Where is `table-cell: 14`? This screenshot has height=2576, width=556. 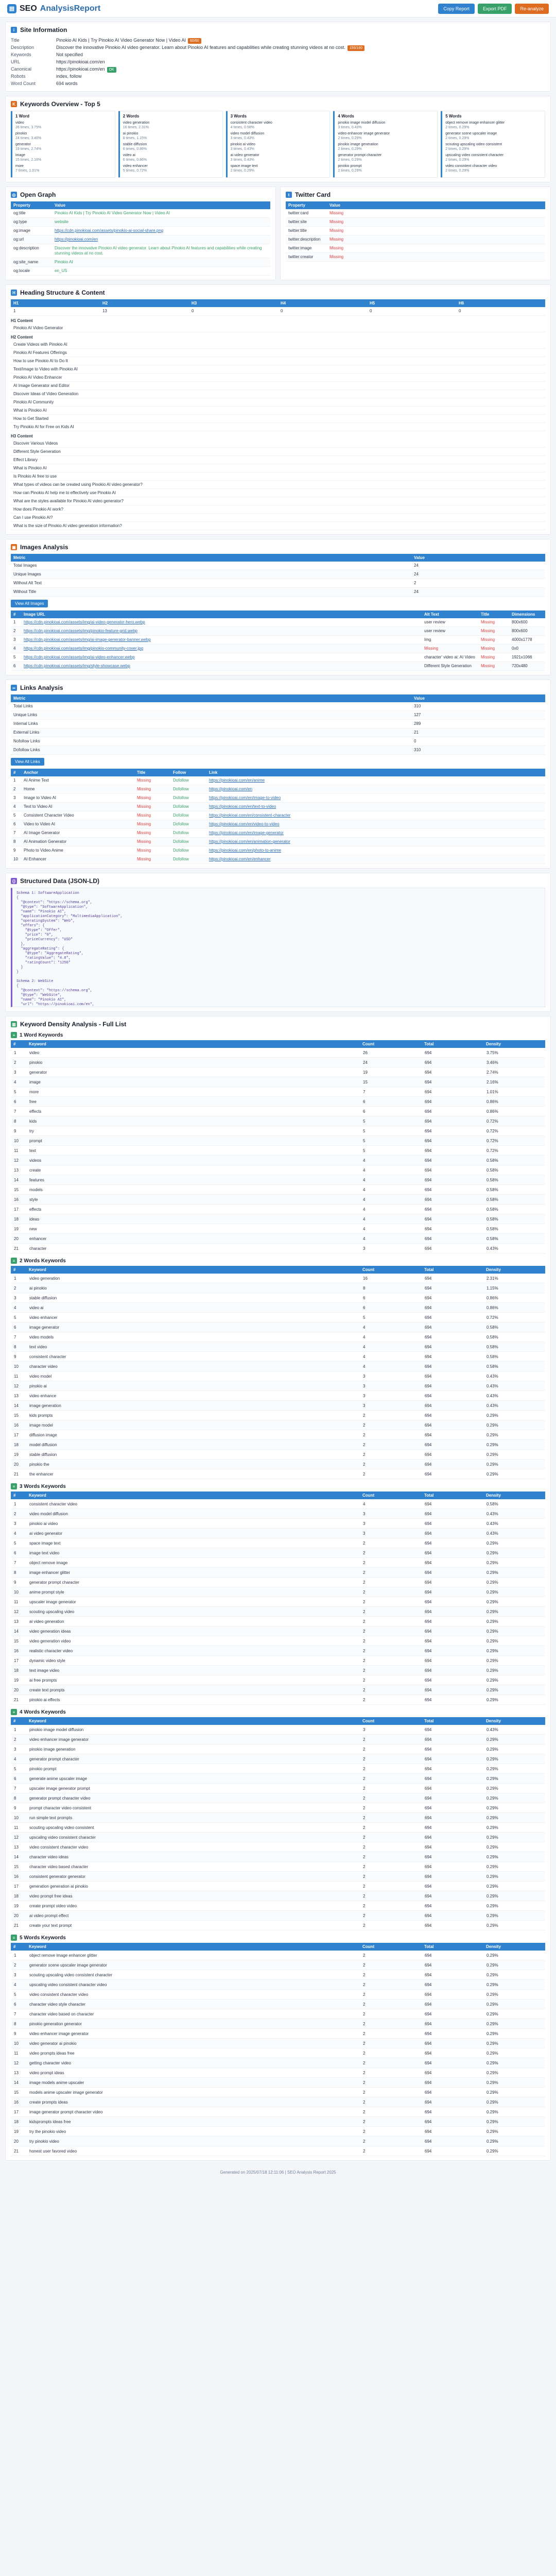
table-cell: 14 is located at coordinates (18, 1180).